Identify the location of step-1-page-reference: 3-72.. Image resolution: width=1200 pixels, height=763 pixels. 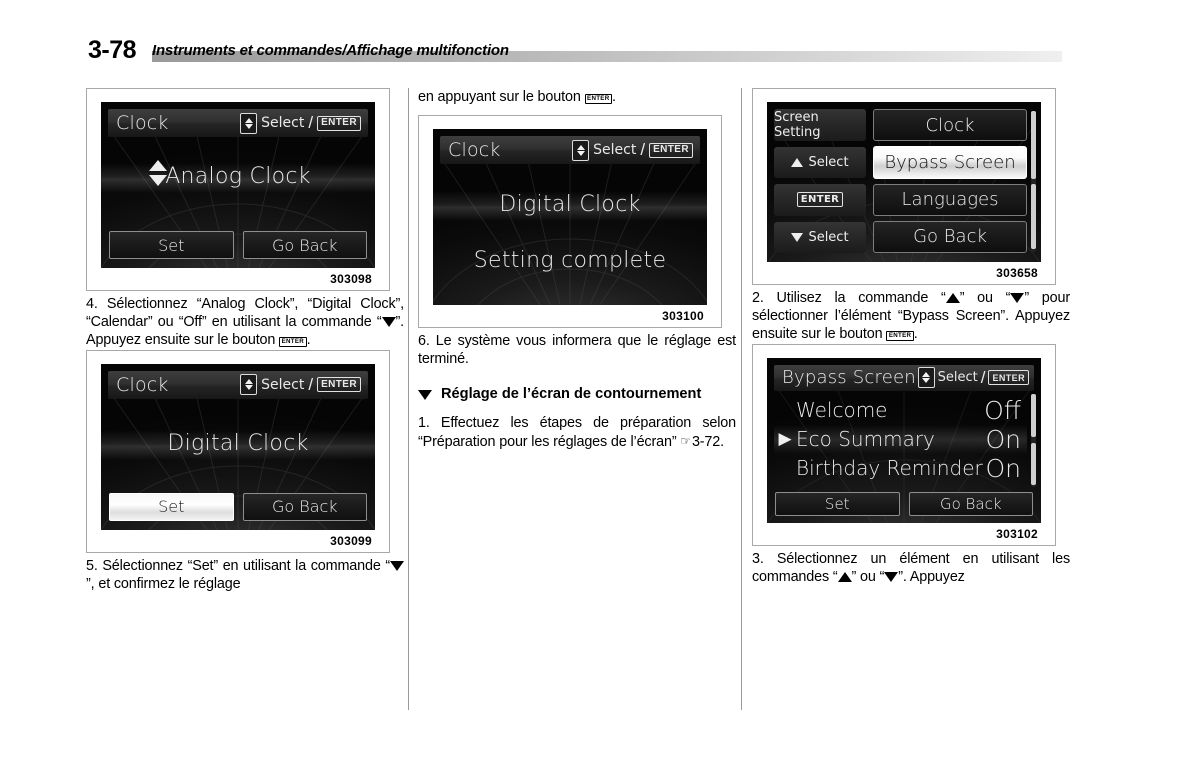
(707, 442).